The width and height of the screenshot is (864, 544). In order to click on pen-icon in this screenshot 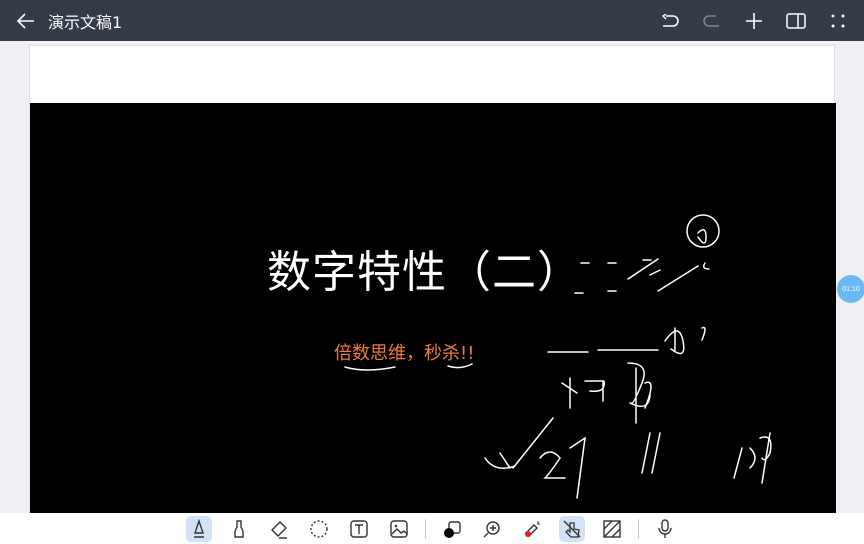, I will do `click(199, 528)`.